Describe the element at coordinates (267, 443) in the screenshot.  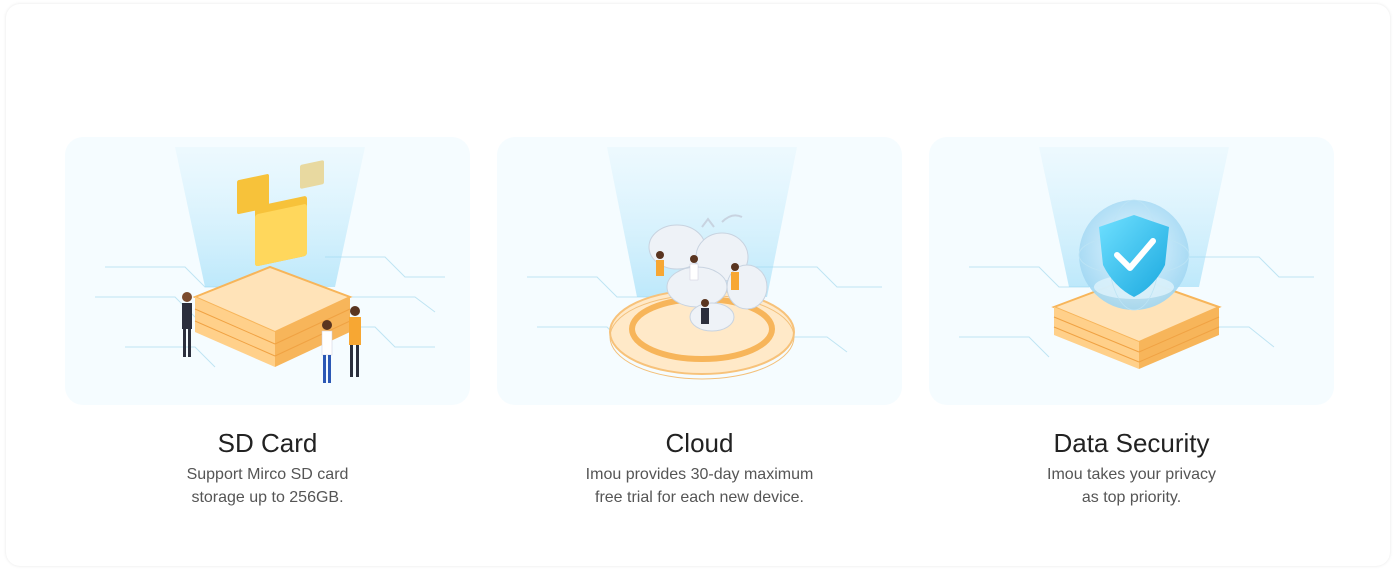
I see `feature-title: SD Card` at that location.